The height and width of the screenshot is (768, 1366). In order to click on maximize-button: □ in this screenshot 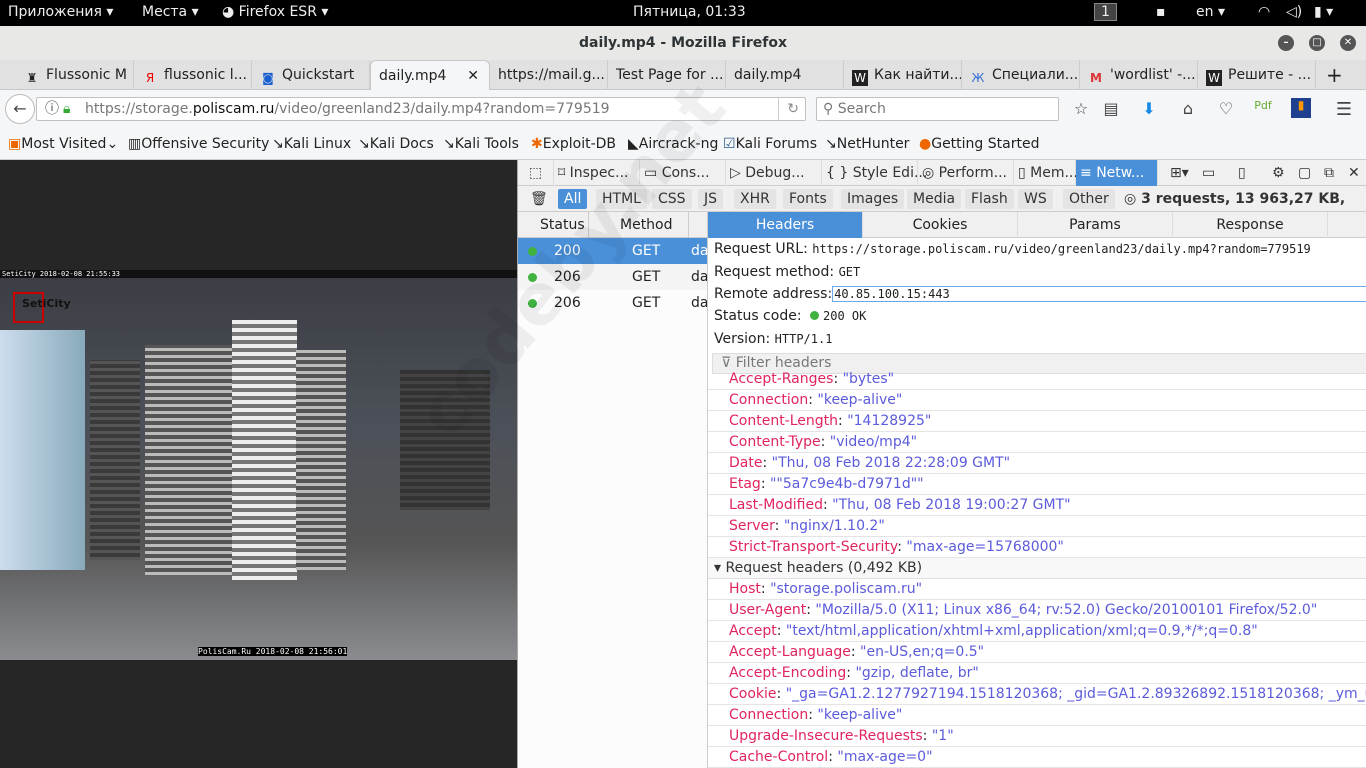, I will do `click(1317, 43)`.